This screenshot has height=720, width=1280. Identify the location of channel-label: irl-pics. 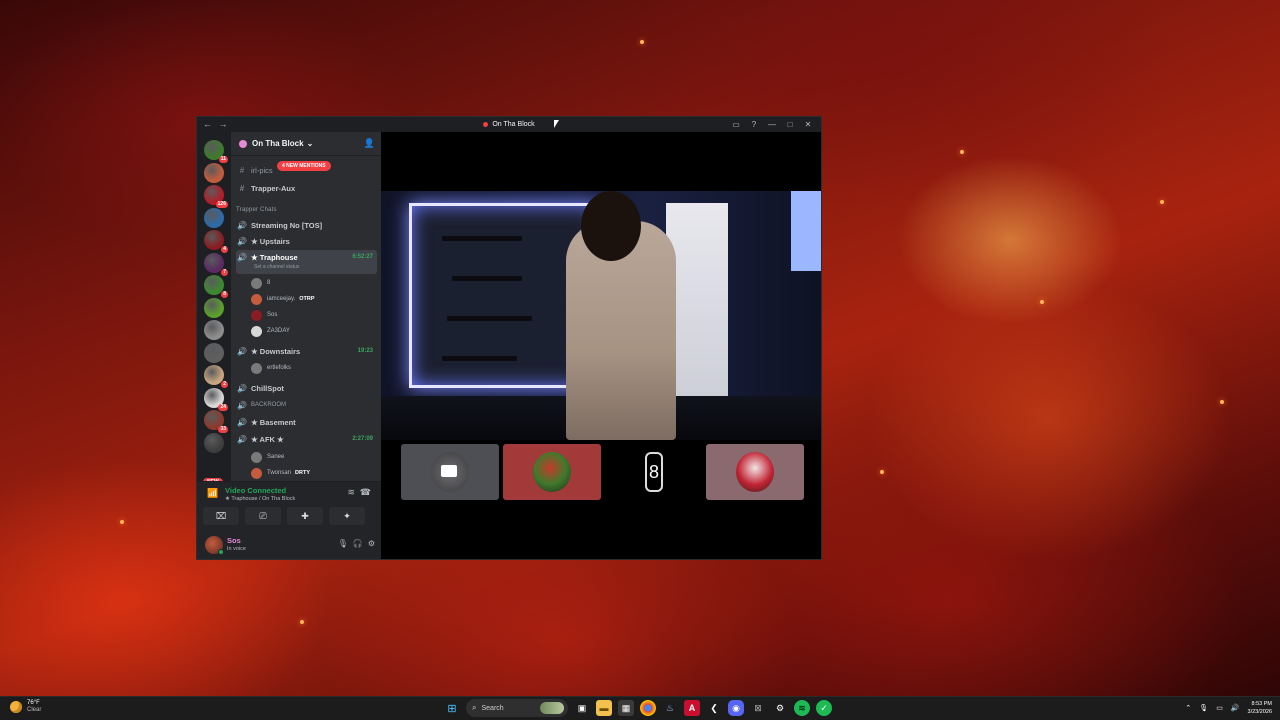
(262, 170).